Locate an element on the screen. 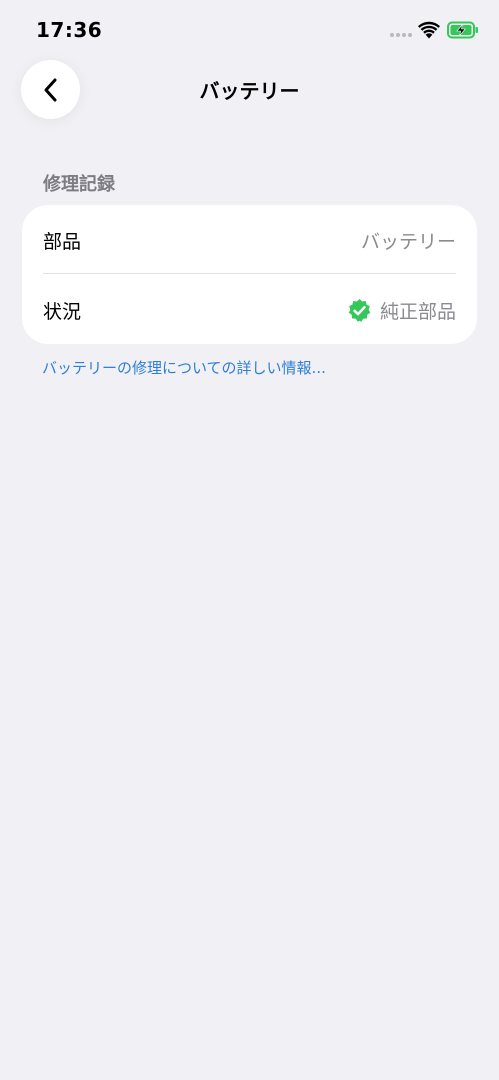 Image resolution: width=499 pixels, height=1080 pixels. page-title: バッテリー is located at coordinates (249, 91).